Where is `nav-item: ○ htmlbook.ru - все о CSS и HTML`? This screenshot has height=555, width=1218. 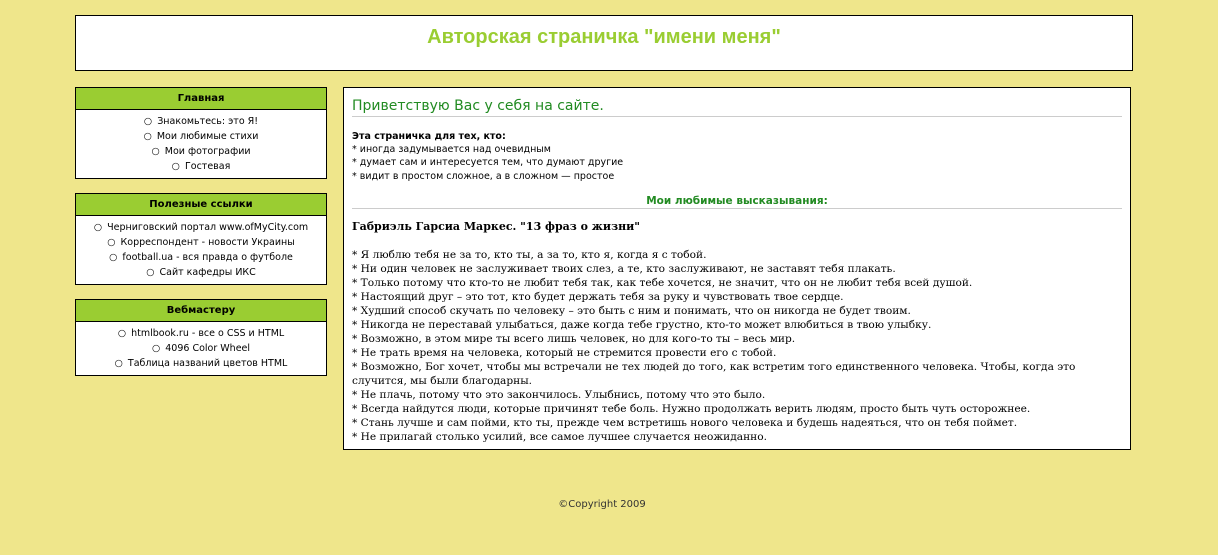
nav-item: ○ htmlbook.ru - все о CSS и HTML is located at coordinates (201, 333).